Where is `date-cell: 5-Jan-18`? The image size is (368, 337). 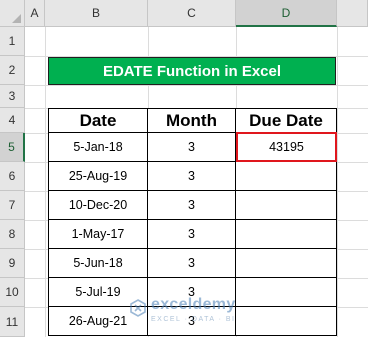
date-cell: 5-Jan-18 is located at coordinates (98, 147).